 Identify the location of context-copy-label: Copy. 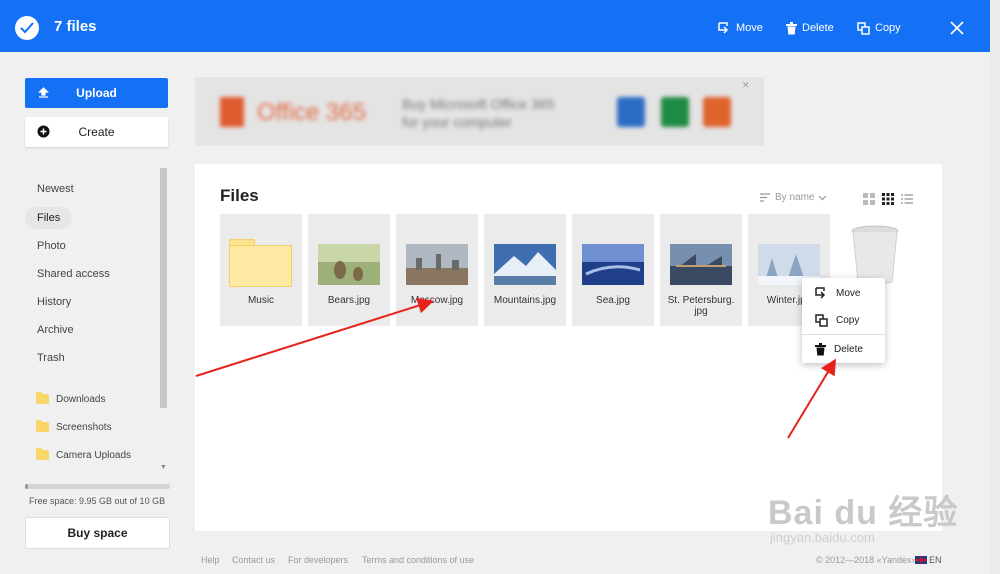
(848, 320).